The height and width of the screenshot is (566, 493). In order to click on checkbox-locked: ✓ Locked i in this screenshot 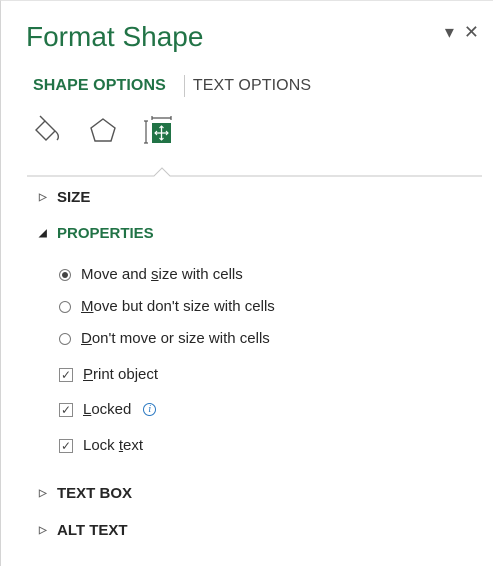, I will do `click(108, 409)`.